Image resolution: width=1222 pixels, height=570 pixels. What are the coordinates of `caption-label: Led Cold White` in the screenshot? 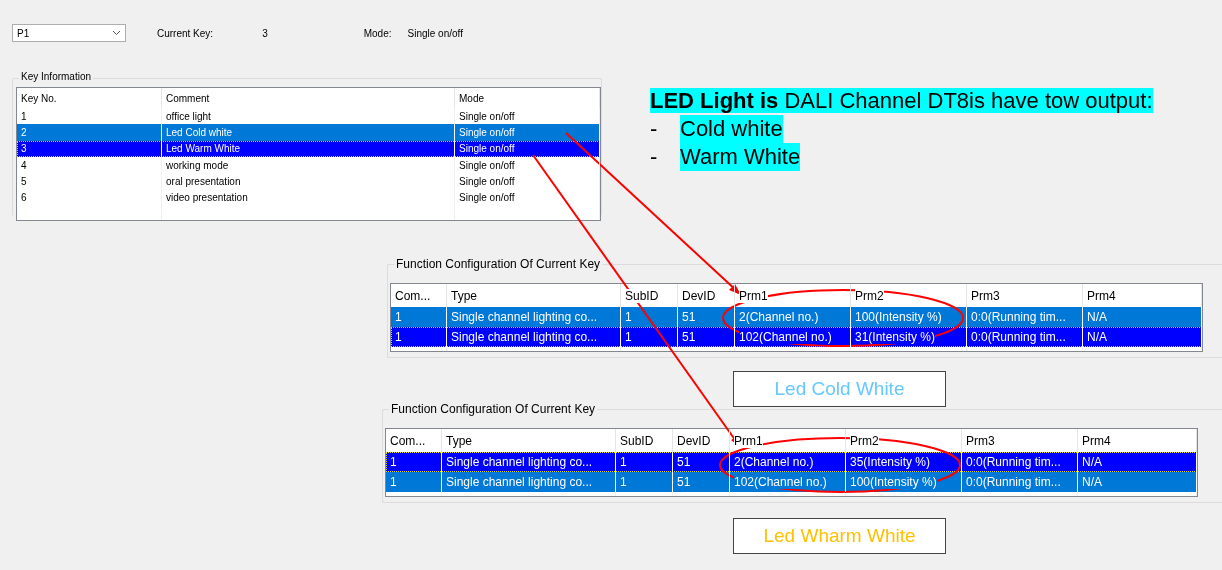 It's located at (839, 389).